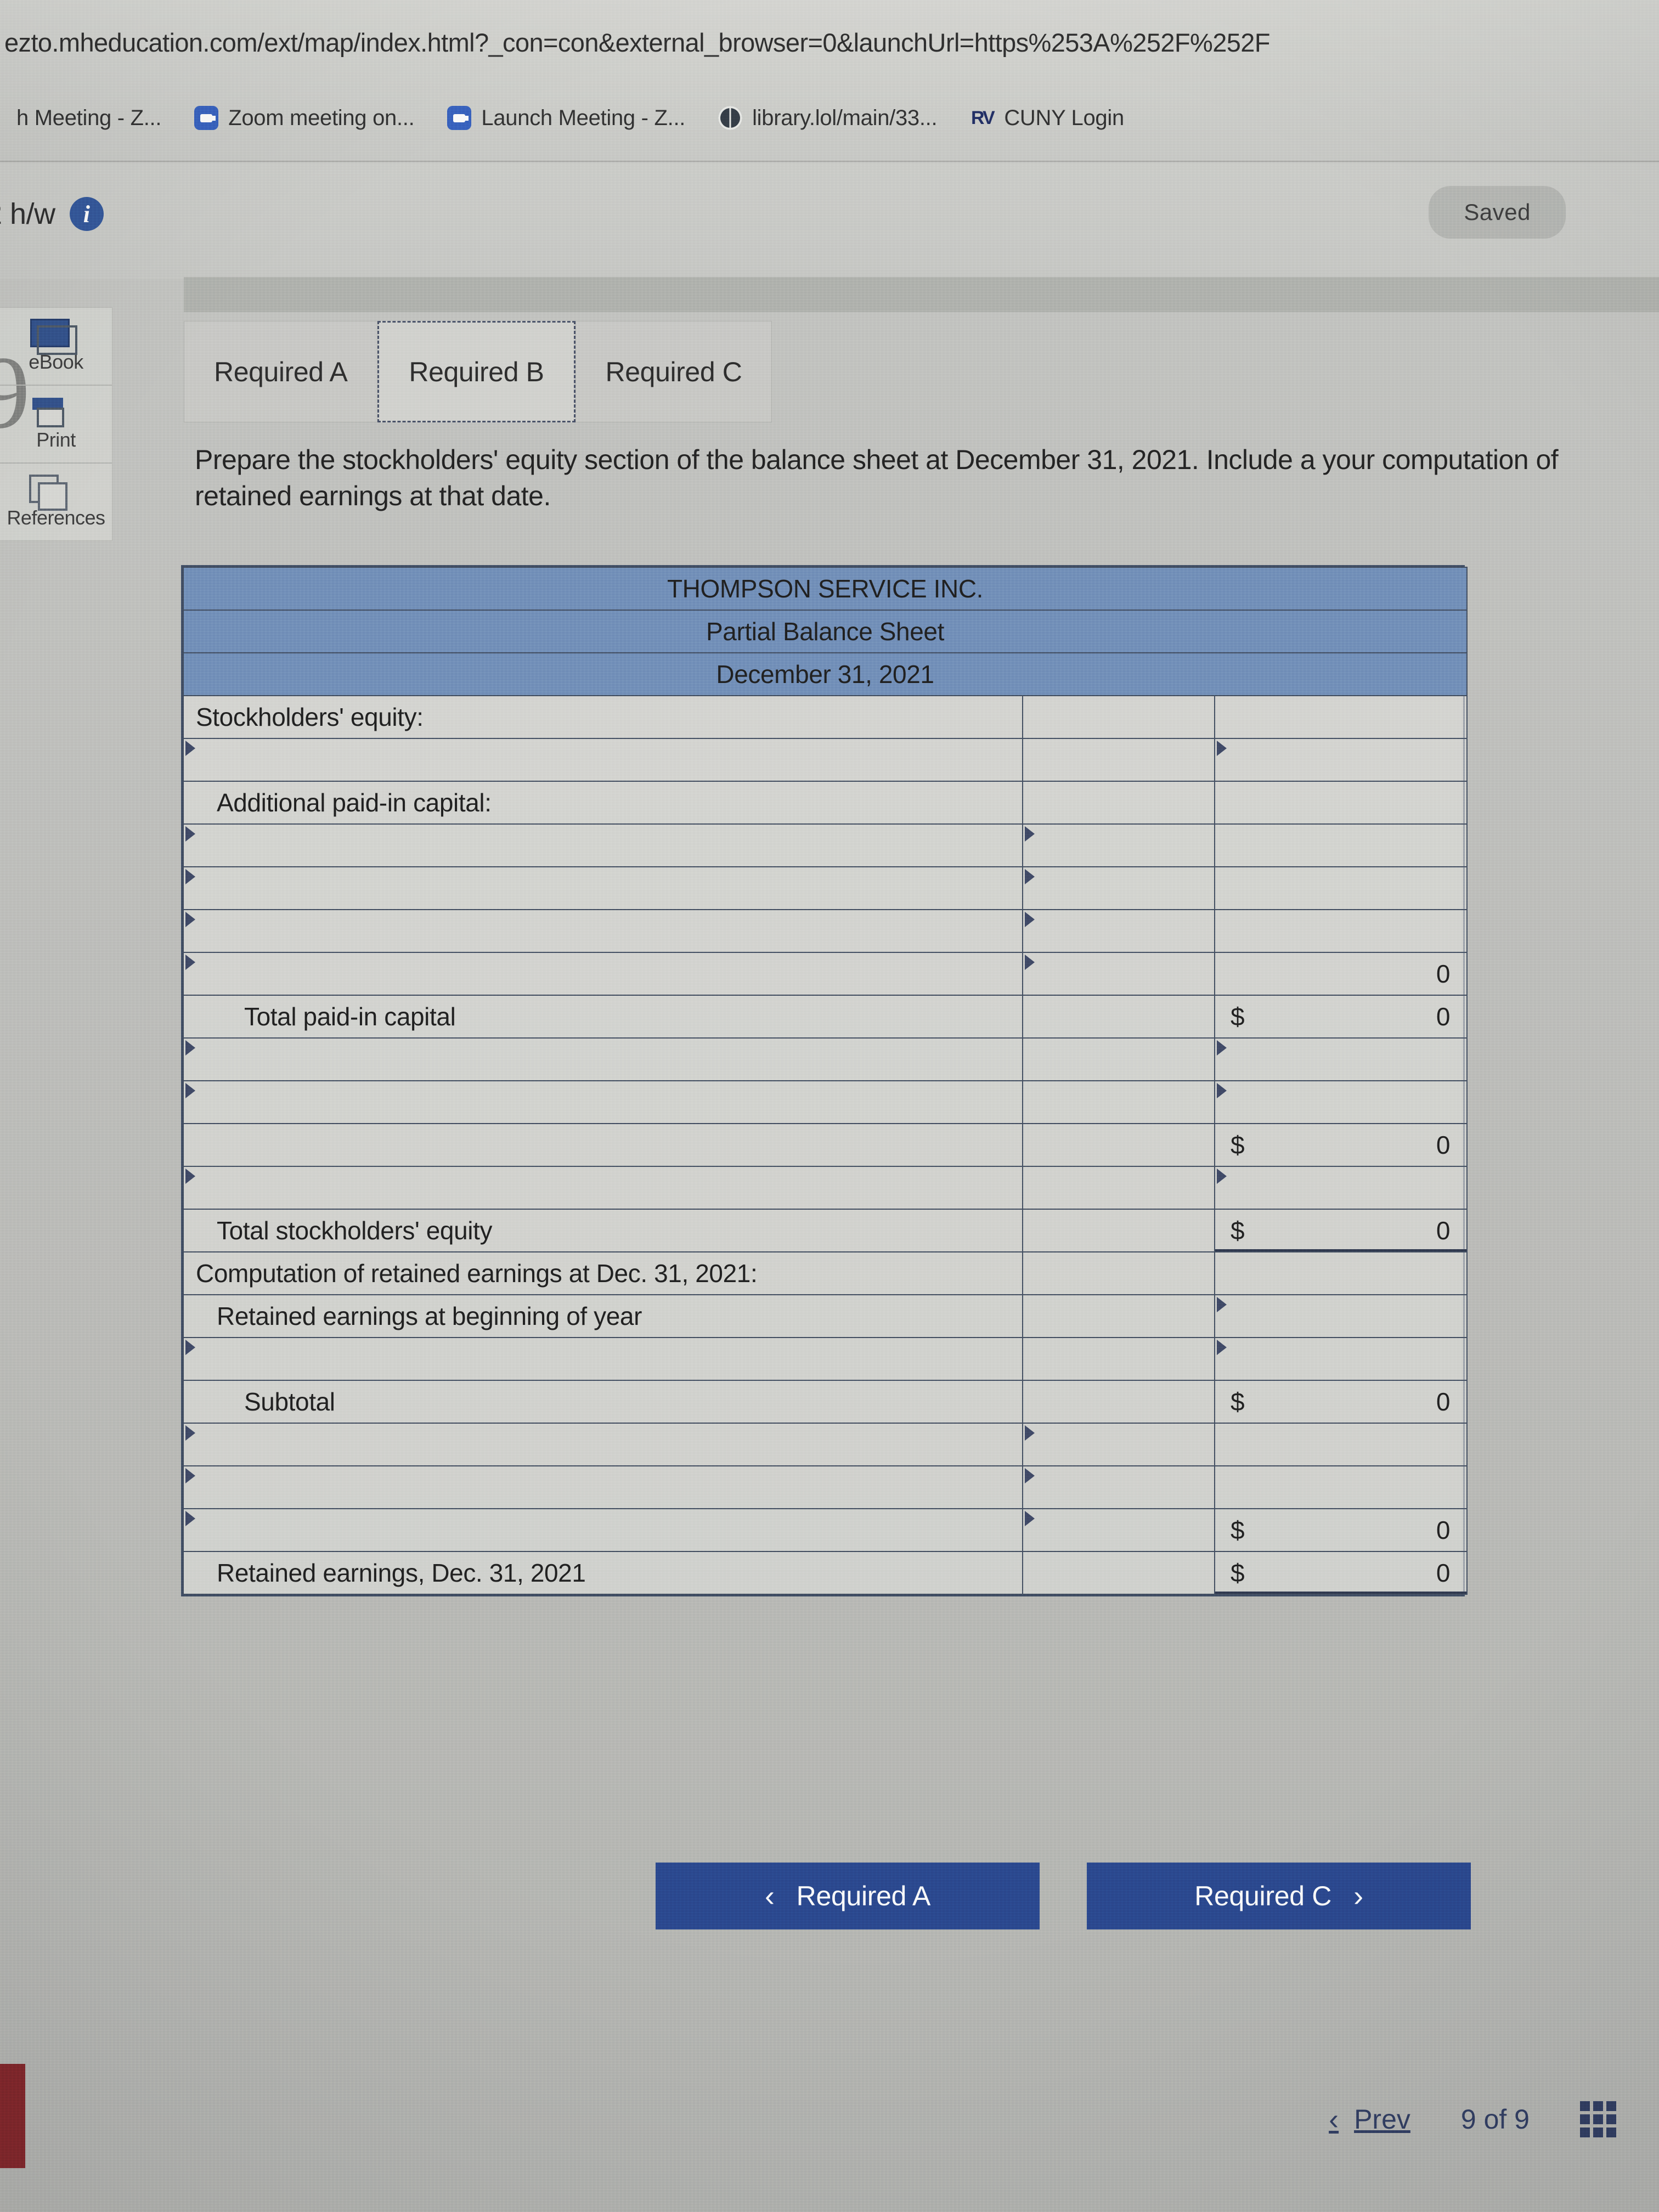  What do you see at coordinates (56, 346) in the screenshot?
I see `sidebar-item-ebook: eBook` at bounding box center [56, 346].